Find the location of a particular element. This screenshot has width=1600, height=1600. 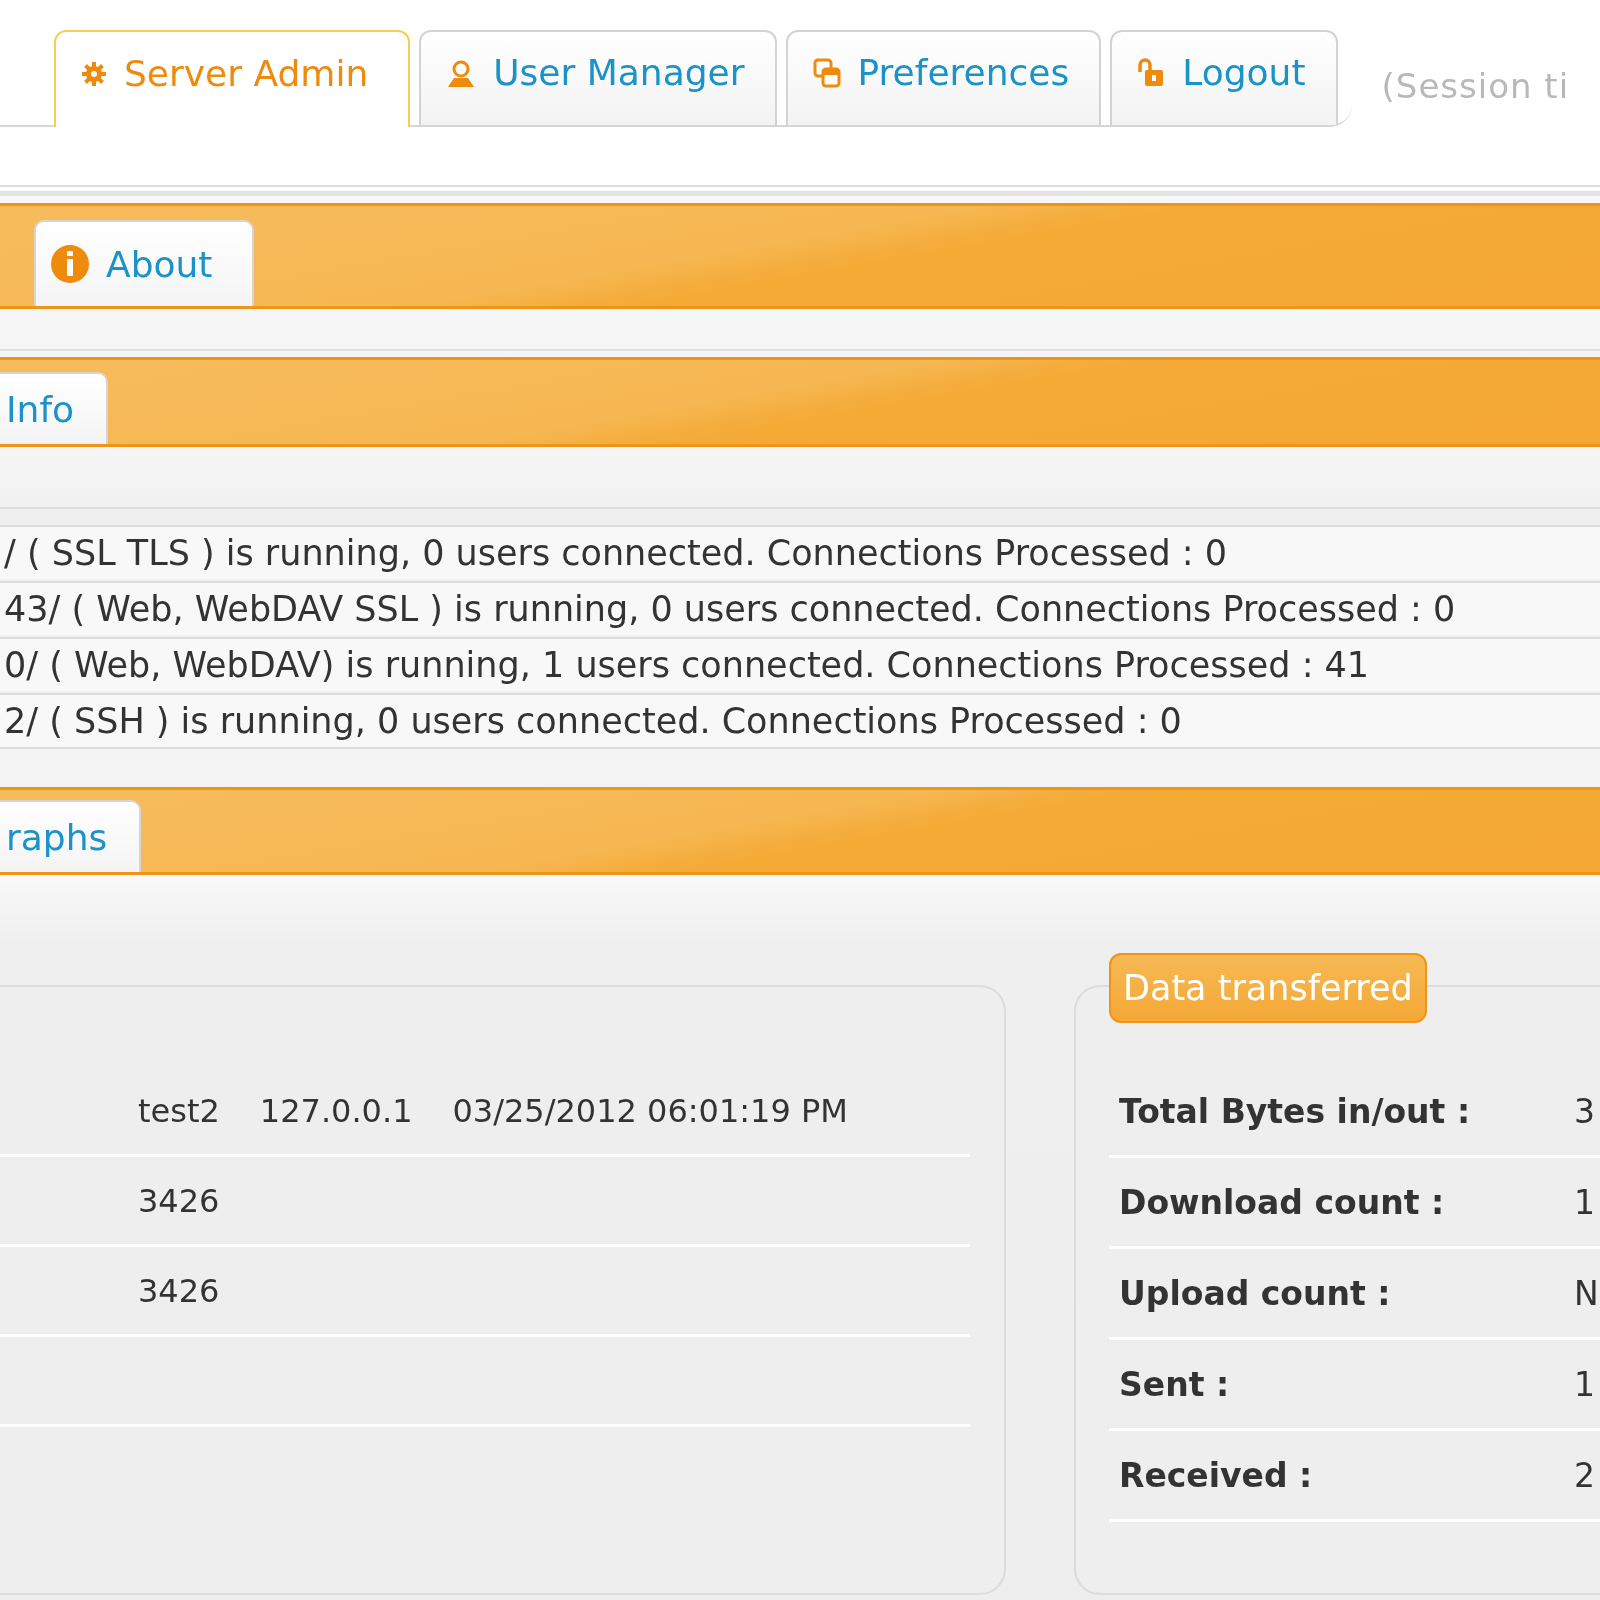

legend-tag: Data transferred is located at coordinates (1268, 988).